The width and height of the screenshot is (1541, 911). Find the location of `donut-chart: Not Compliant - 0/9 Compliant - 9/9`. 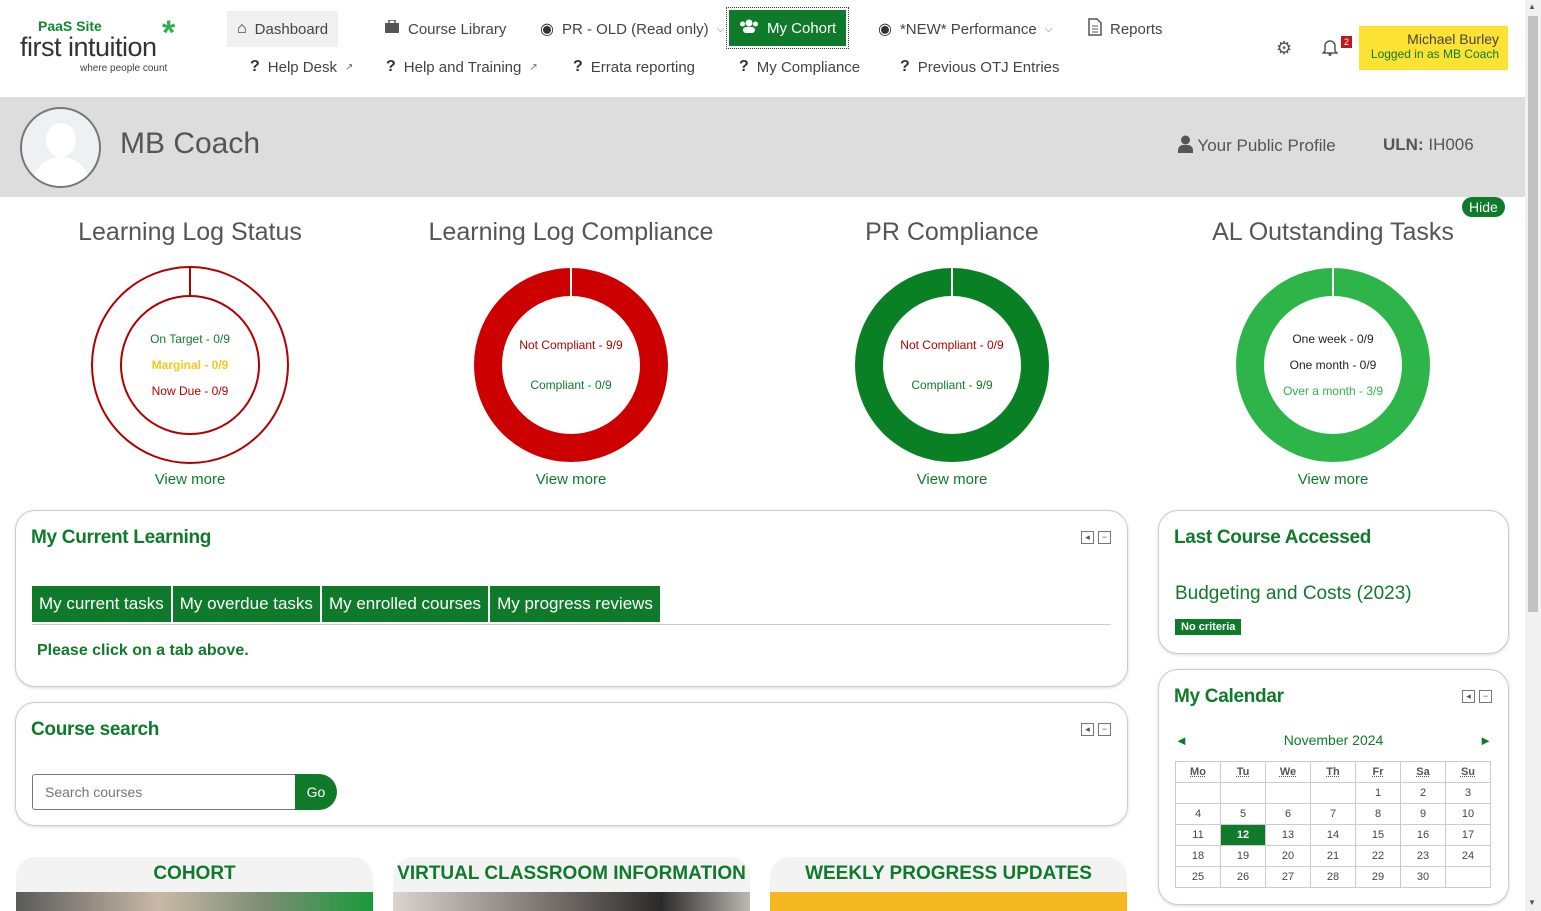

donut-chart: Not Compliant - 0/9 Compliant - 9/9 is located at coordinates (952, 365).